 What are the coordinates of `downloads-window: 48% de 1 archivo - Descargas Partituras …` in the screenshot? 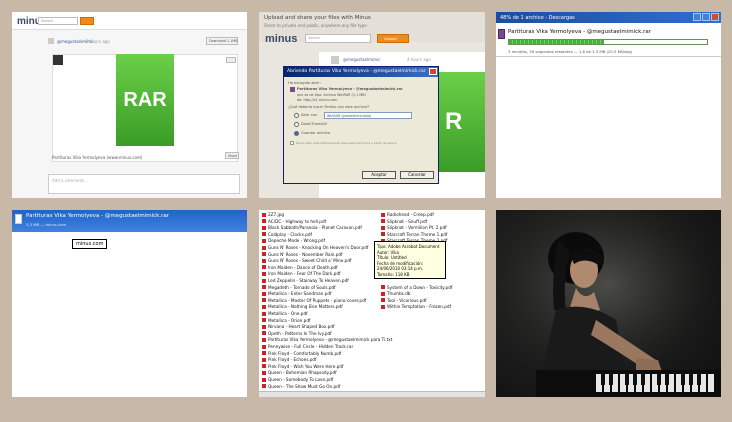 It's located at (608, 105).